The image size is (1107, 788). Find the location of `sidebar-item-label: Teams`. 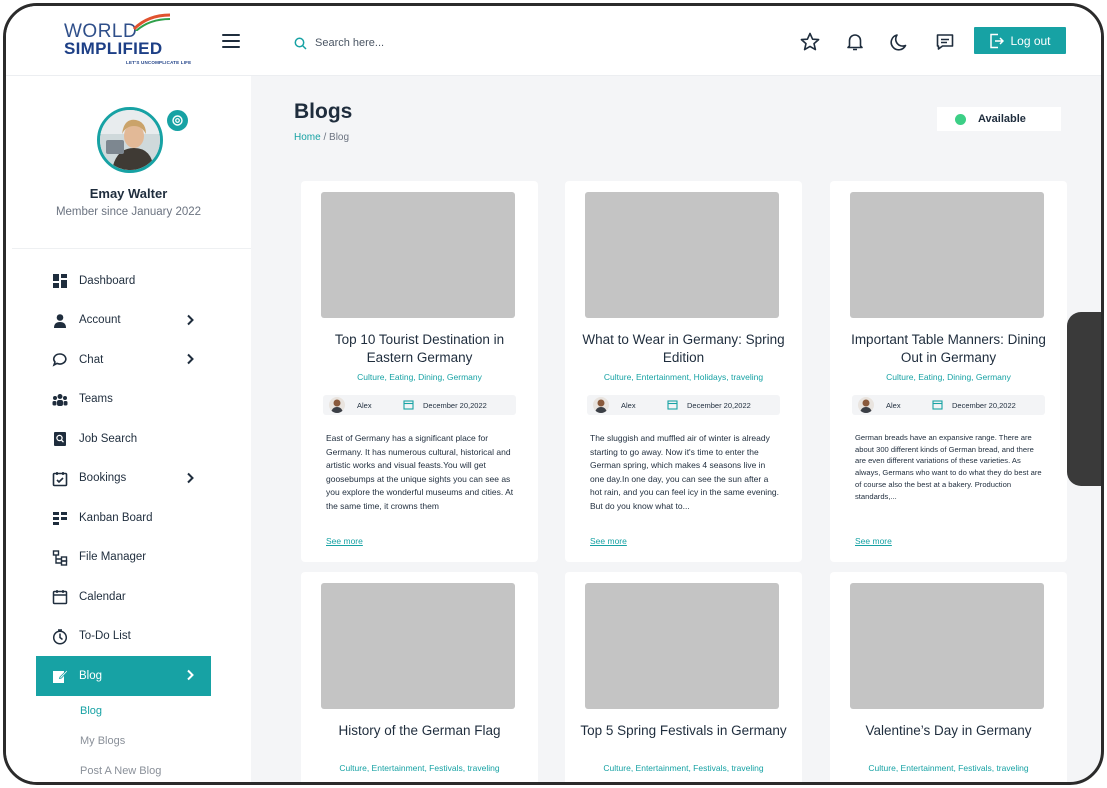

sidebar-item-label: Teams is located at coordinates (96, 399).